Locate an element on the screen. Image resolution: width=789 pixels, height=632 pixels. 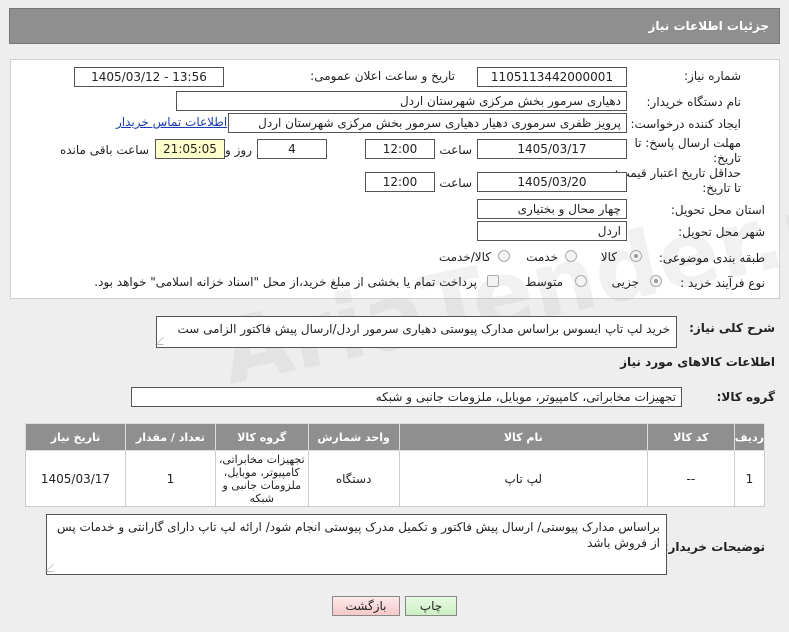
col-unit: واحد شمارش is located at coordinates (353, 437).